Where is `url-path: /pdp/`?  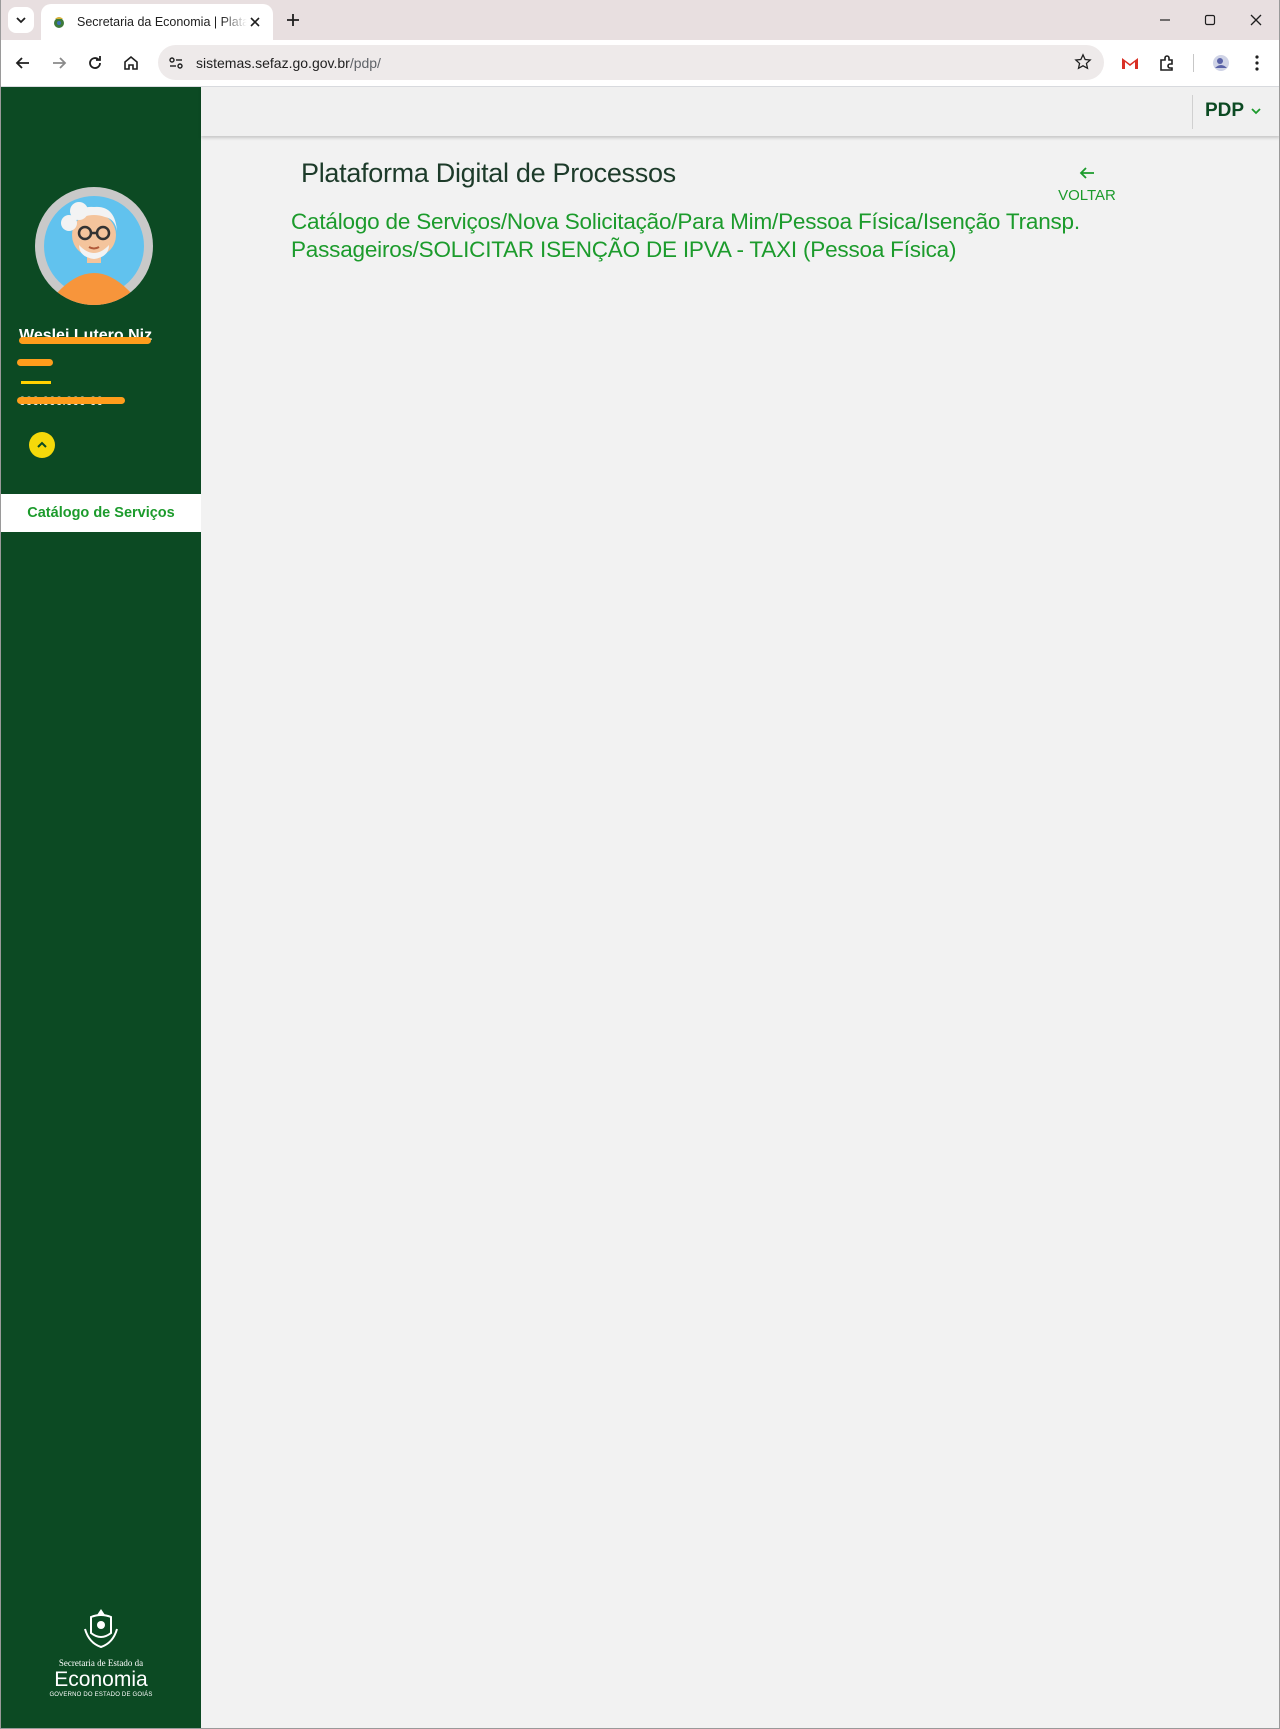
url-path: /pdp/ is located at coordinates (365, 62).